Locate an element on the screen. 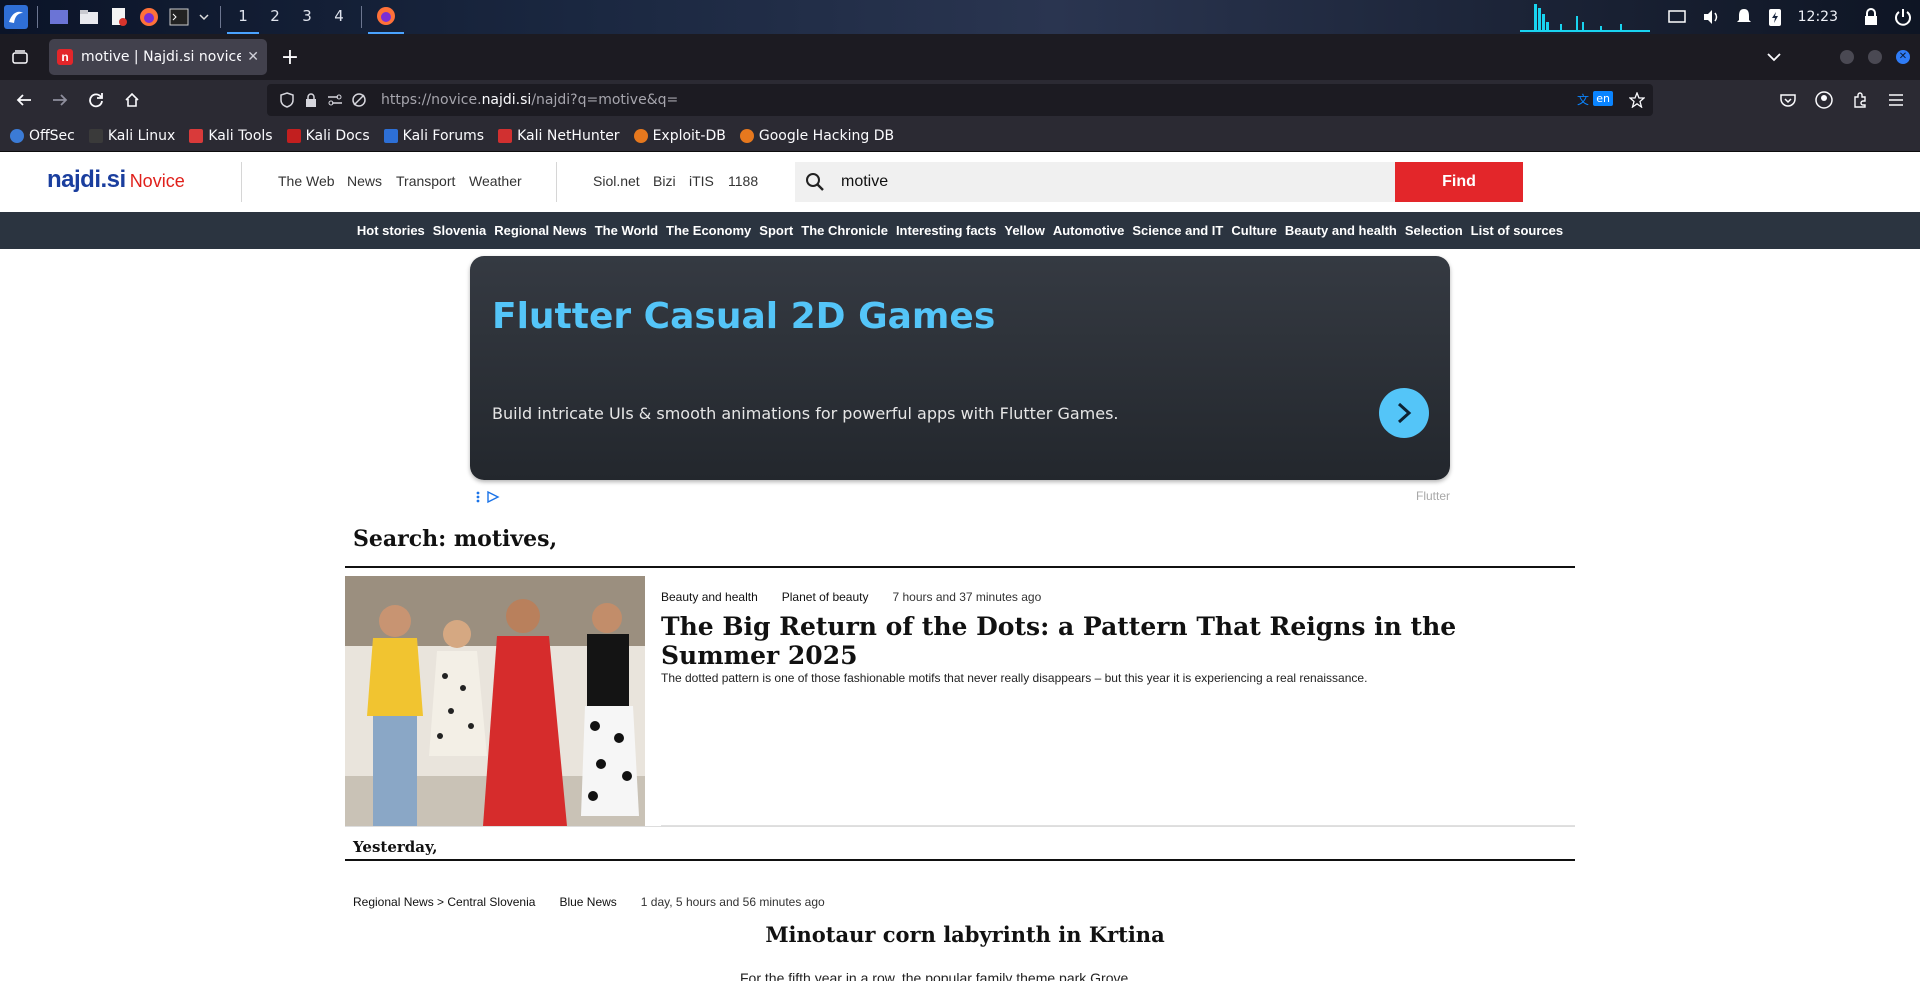 This screenshot has width=1920, height=981. list-tabs-chevron-icon is located at coordinates (1774, 57).